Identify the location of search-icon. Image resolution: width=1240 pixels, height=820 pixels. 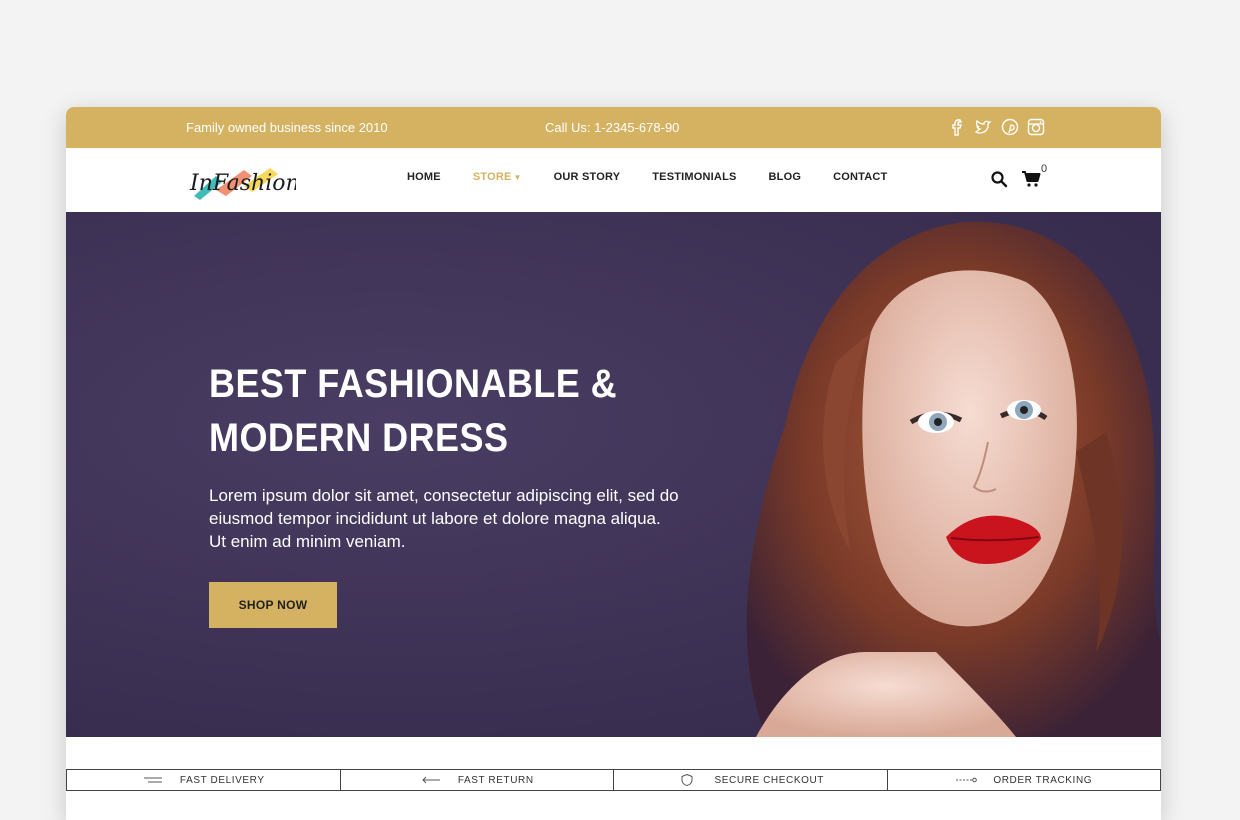
(999, 179).